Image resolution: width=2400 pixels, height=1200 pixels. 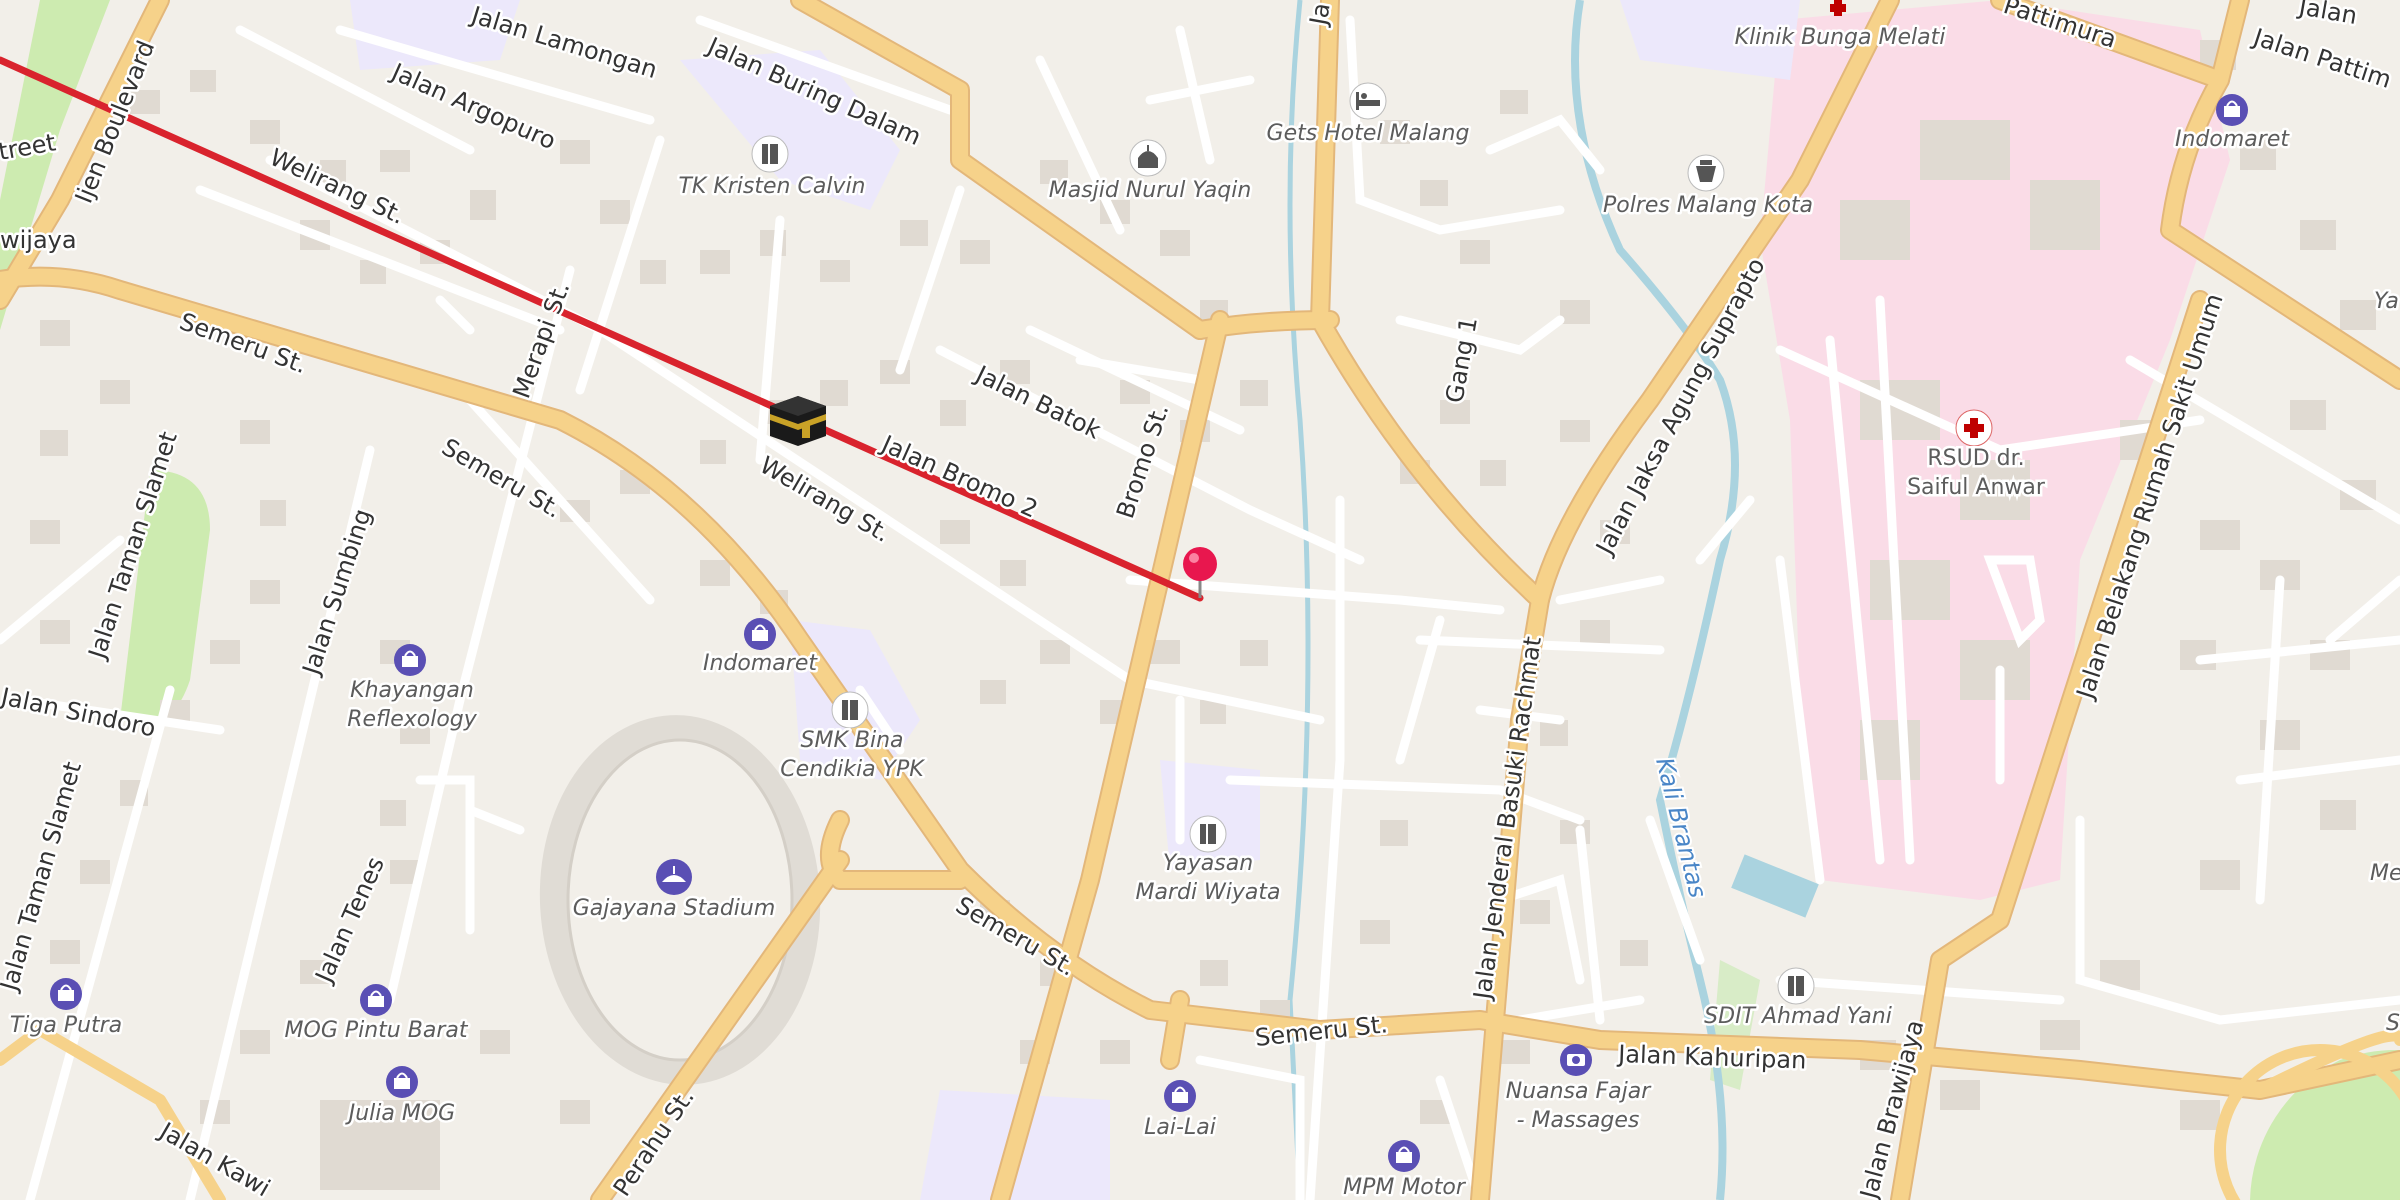 What do you see at coordinates (1148, 158) in the screenshot?
I see `mosque-icon` at bounding box center [1148, 158].